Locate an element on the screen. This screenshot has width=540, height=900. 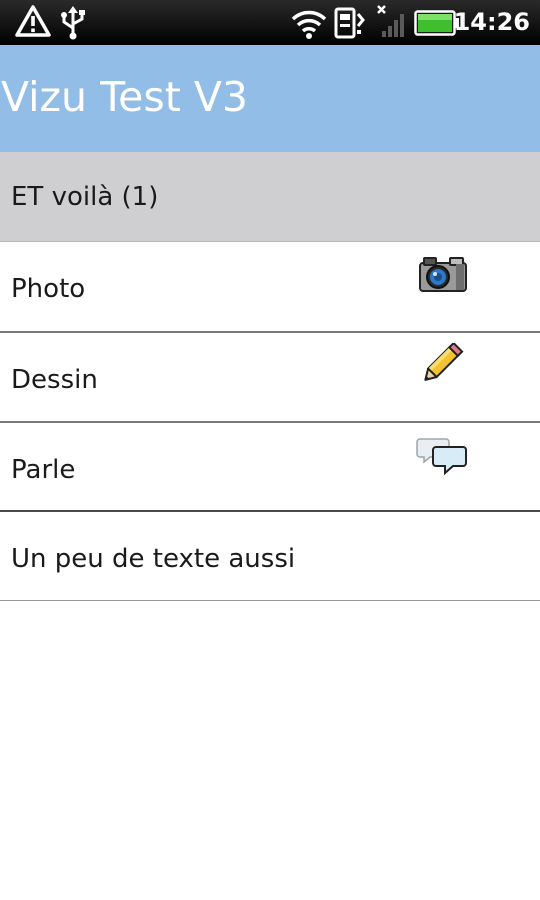
list-item-label: Un peu de texte aussi is located at coordinates (153, 559).